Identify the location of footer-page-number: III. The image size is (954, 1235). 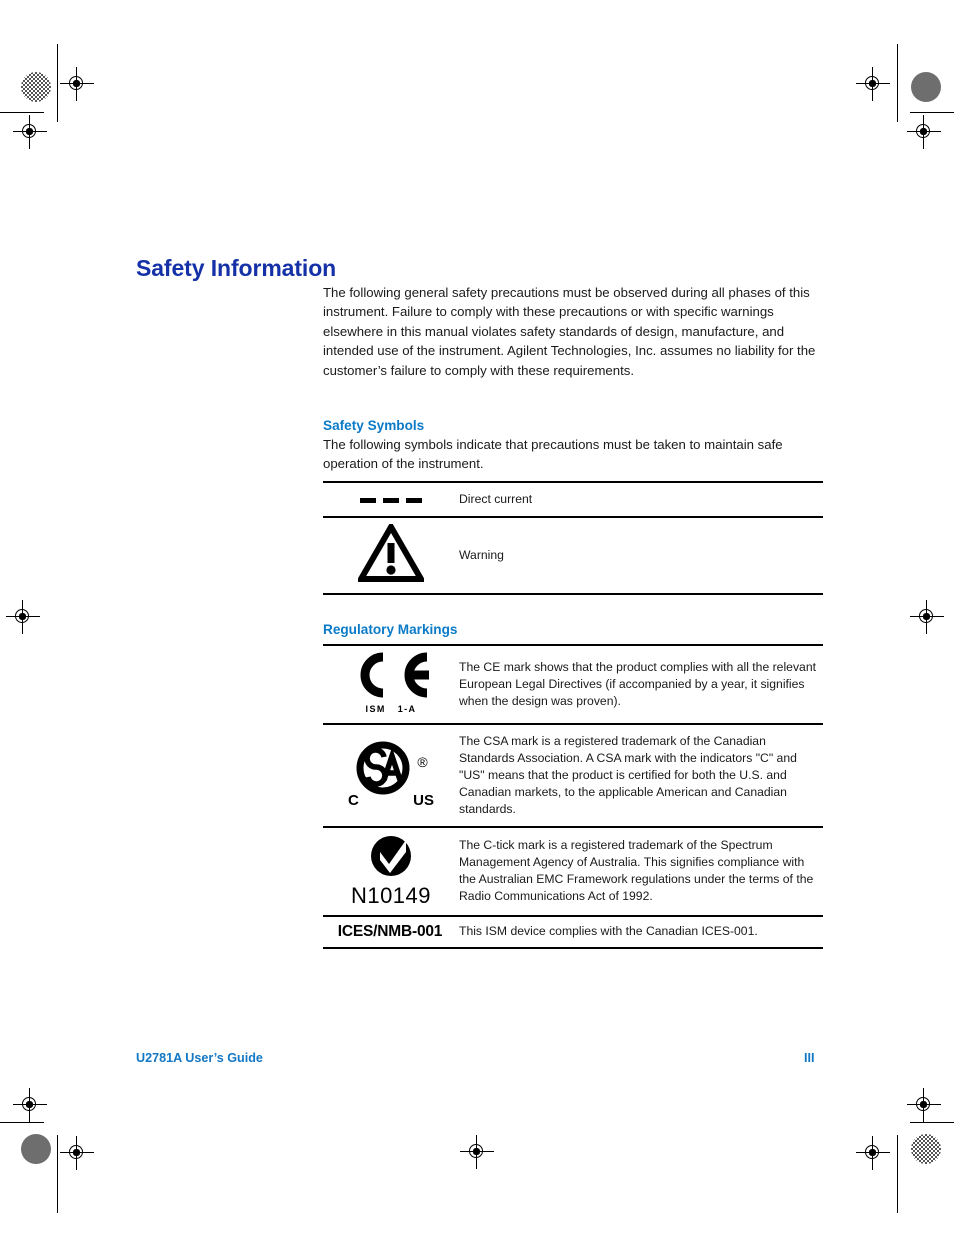
(809, 1058).